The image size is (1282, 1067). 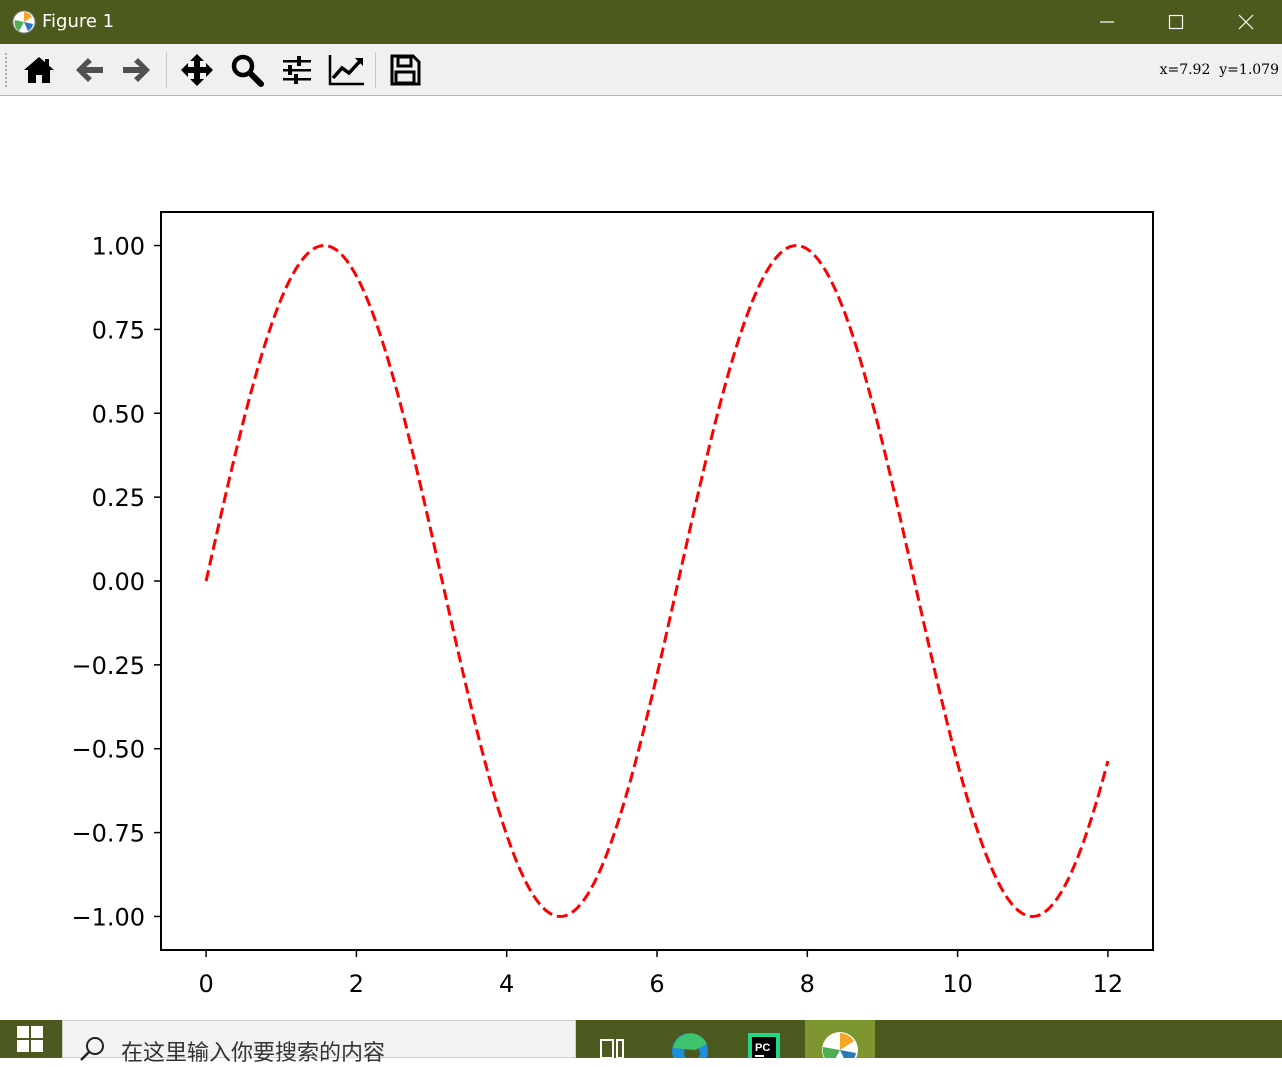 I want to click on windows-logo-icon, so click(x=30, y=1039).